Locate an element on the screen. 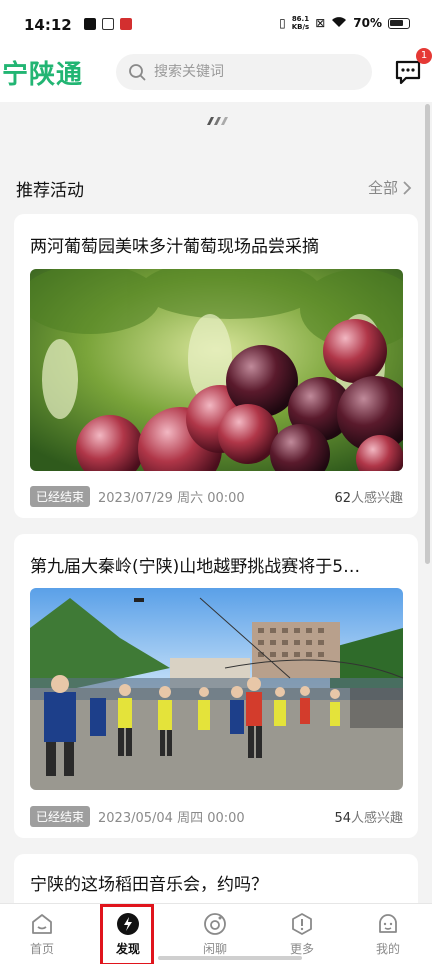 The height and width of the screenshot is (964, 432). view-all-link: 全部 is located at coordinates (390, 187).